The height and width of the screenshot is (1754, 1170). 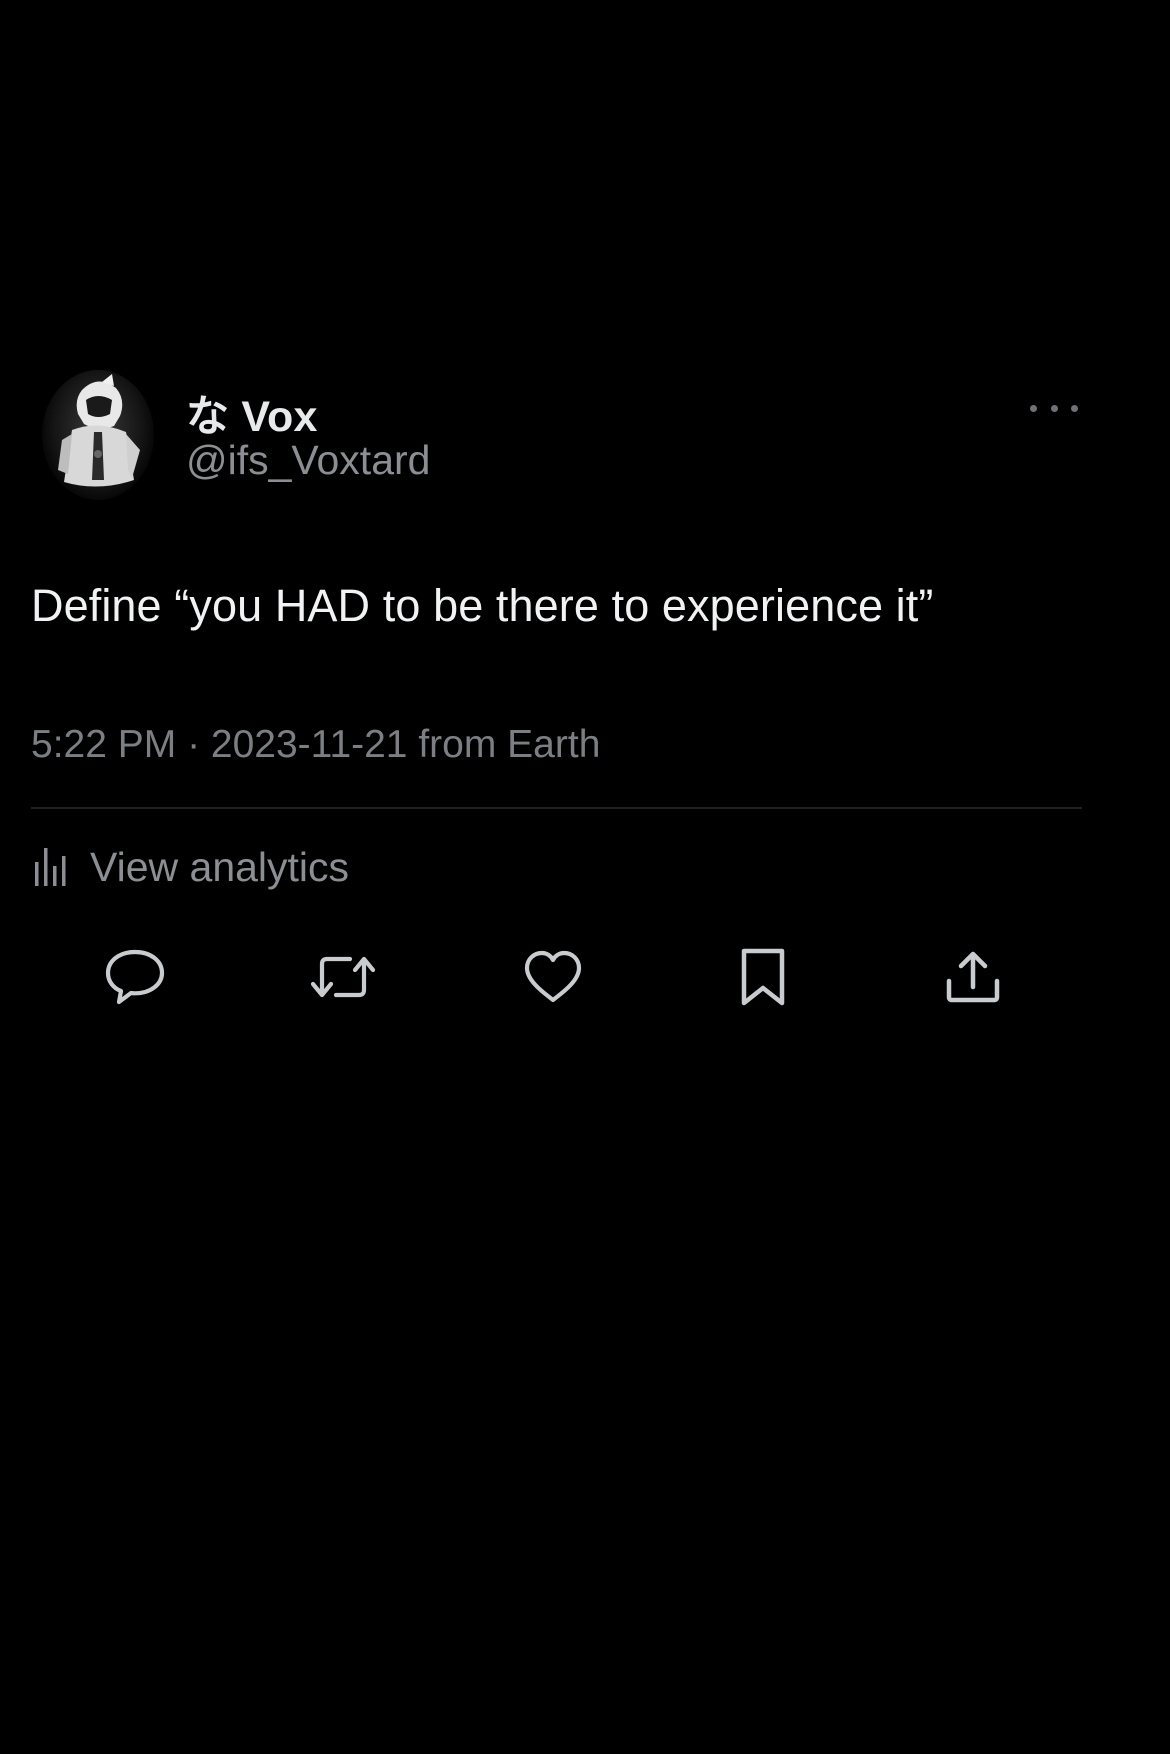 What do you see at coordinates (315, 745) in the screenshot?
I see `tweet-timestamp: 5:22 PM · 2023-11-21 from Earth` at bounding box center [315, 745].